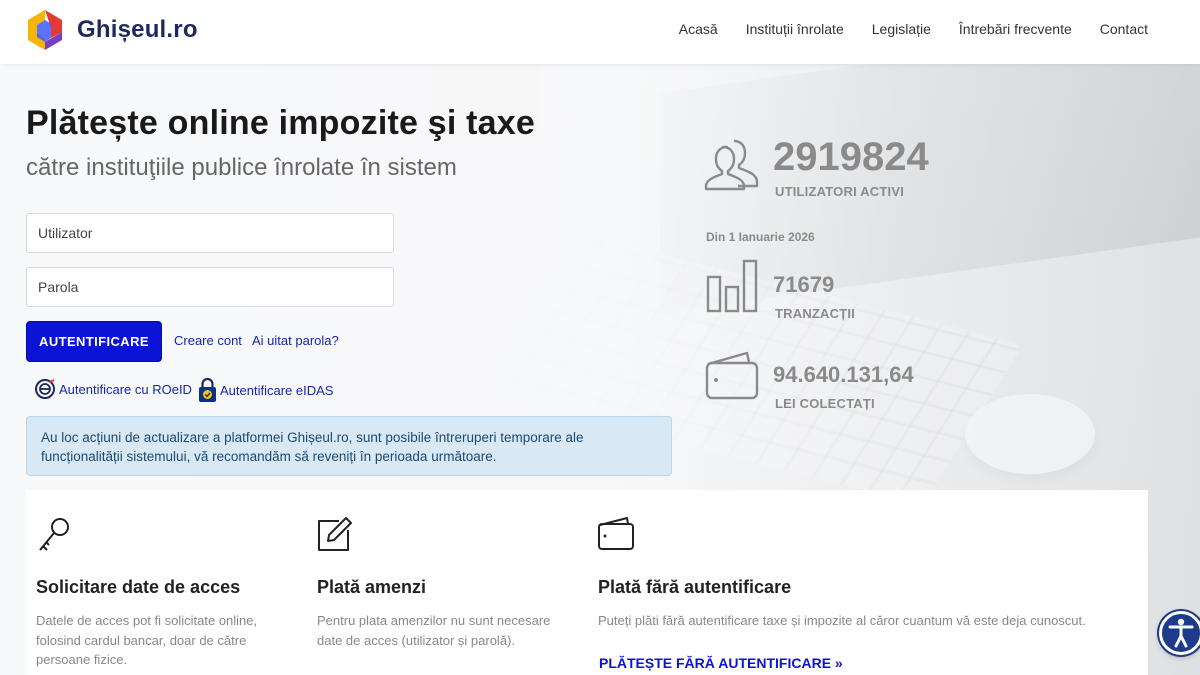 The image size is (1200, 675). I want to click on accessibility-icon, so click(1181, 633).